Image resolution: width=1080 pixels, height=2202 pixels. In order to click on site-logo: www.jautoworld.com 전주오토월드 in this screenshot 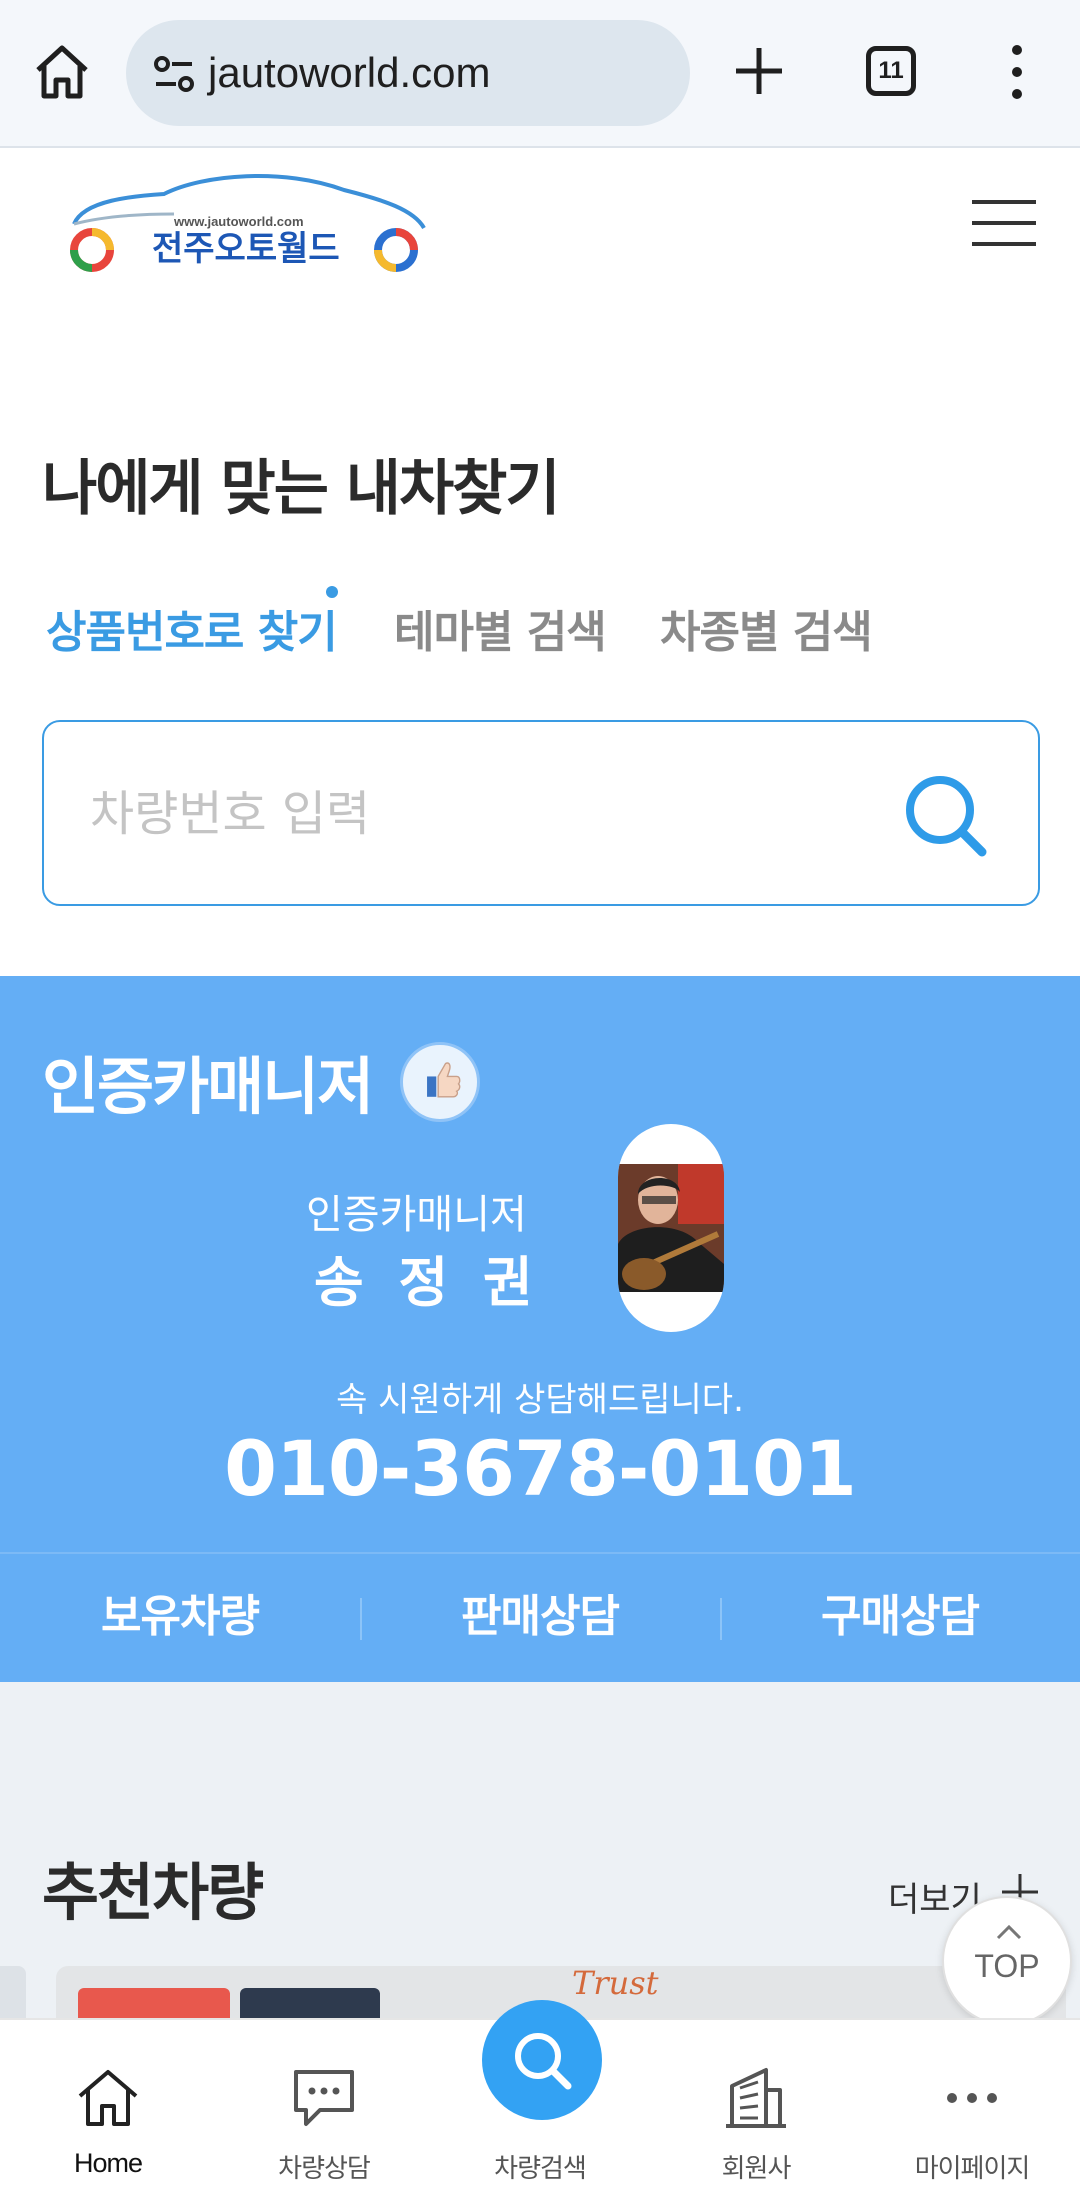, I will do `click(239, 225)`.